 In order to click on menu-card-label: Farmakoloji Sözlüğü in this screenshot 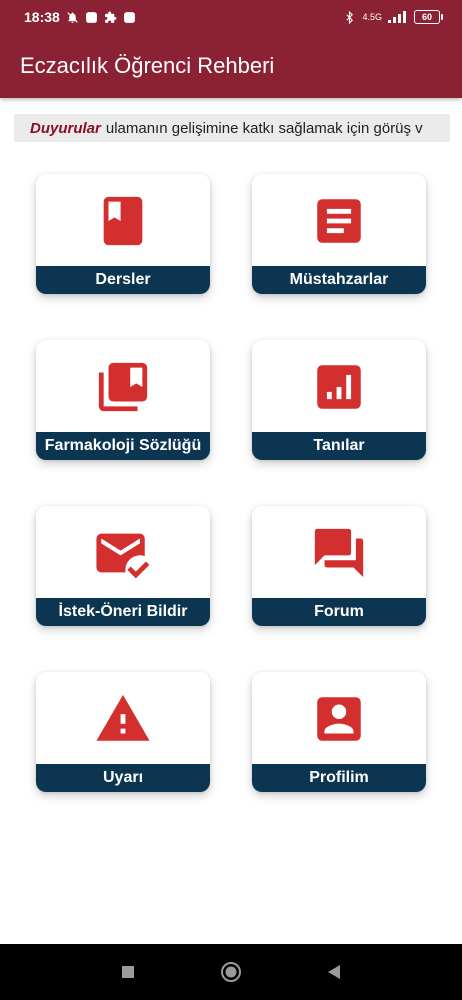, I will do `click(123, 446)`.